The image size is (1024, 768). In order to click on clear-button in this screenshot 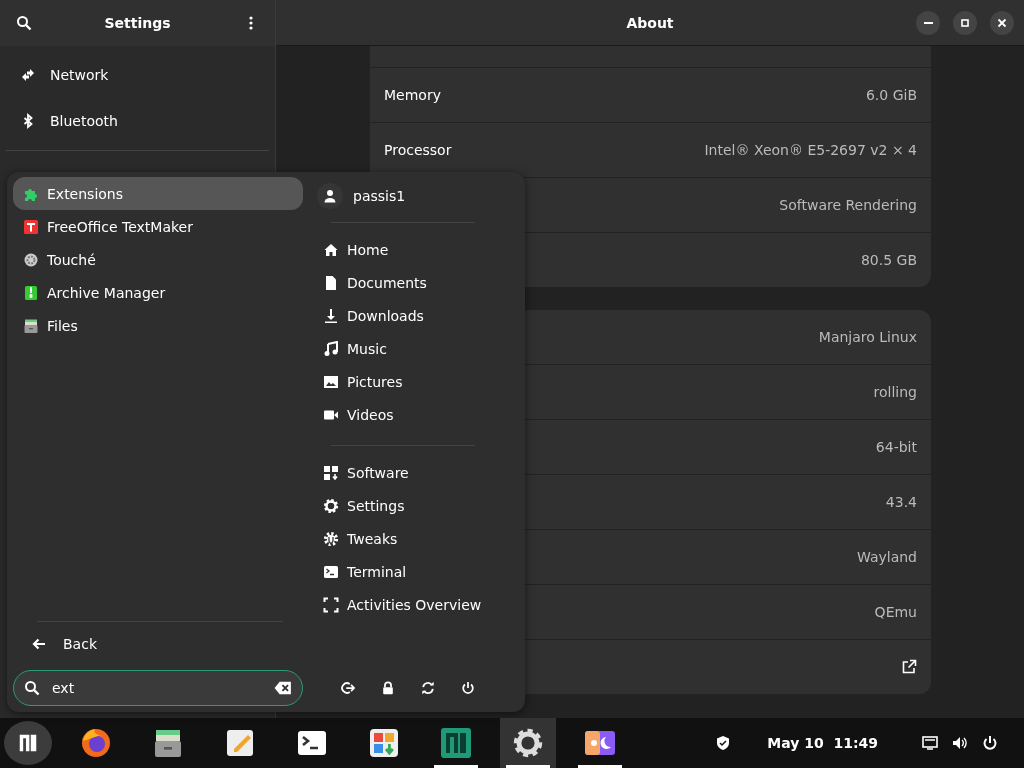, I will do `click(283, 688)`.